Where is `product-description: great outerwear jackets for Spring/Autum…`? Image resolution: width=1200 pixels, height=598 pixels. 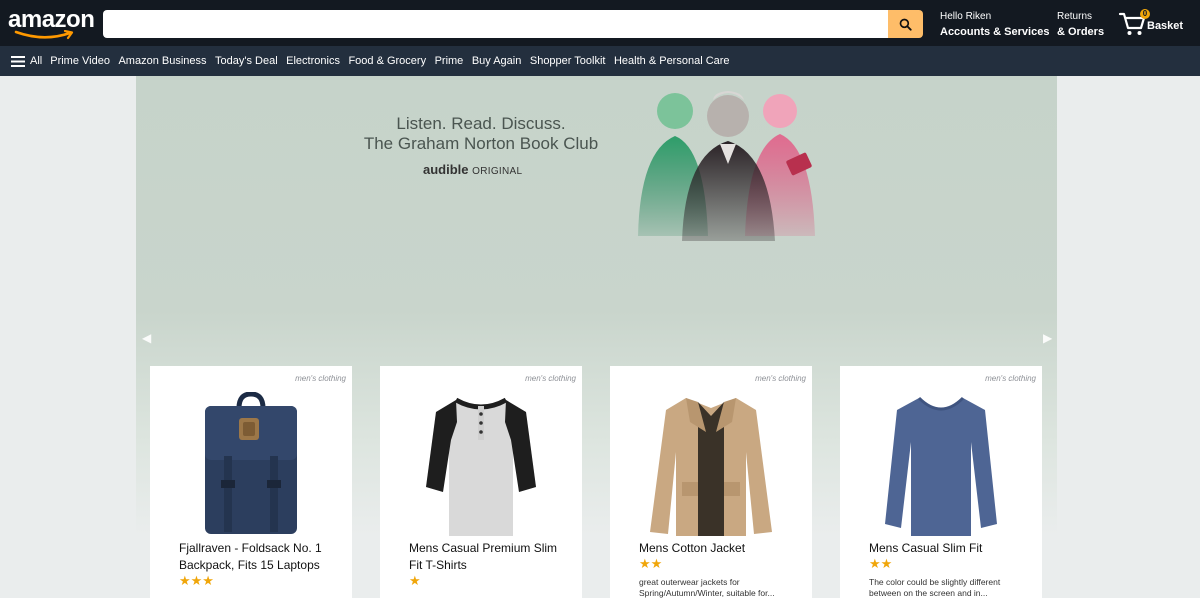 product-description: great outerwear jackets for Spring/Autum… is located at coordinates (707, 587).